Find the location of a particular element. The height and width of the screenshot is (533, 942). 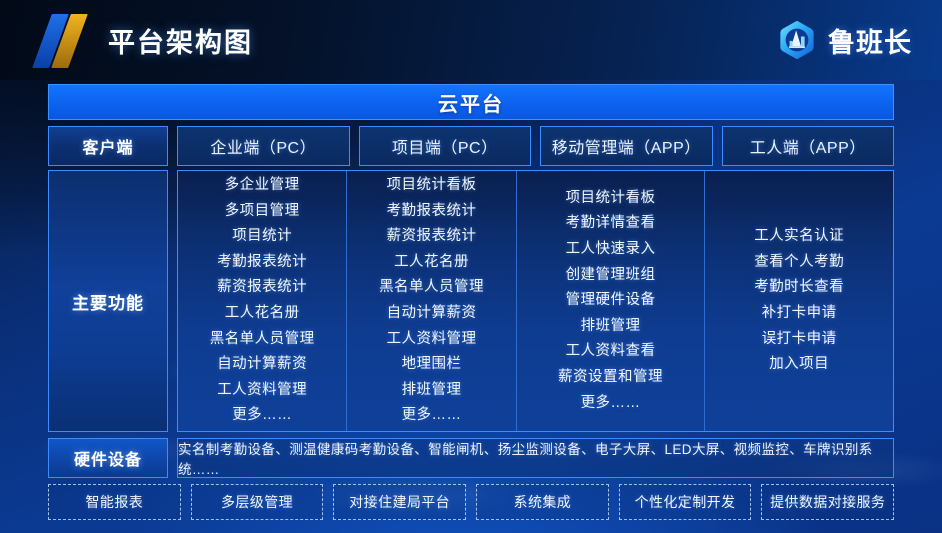

function-item: 补打卡申请 is located at coordinates (799, 313).